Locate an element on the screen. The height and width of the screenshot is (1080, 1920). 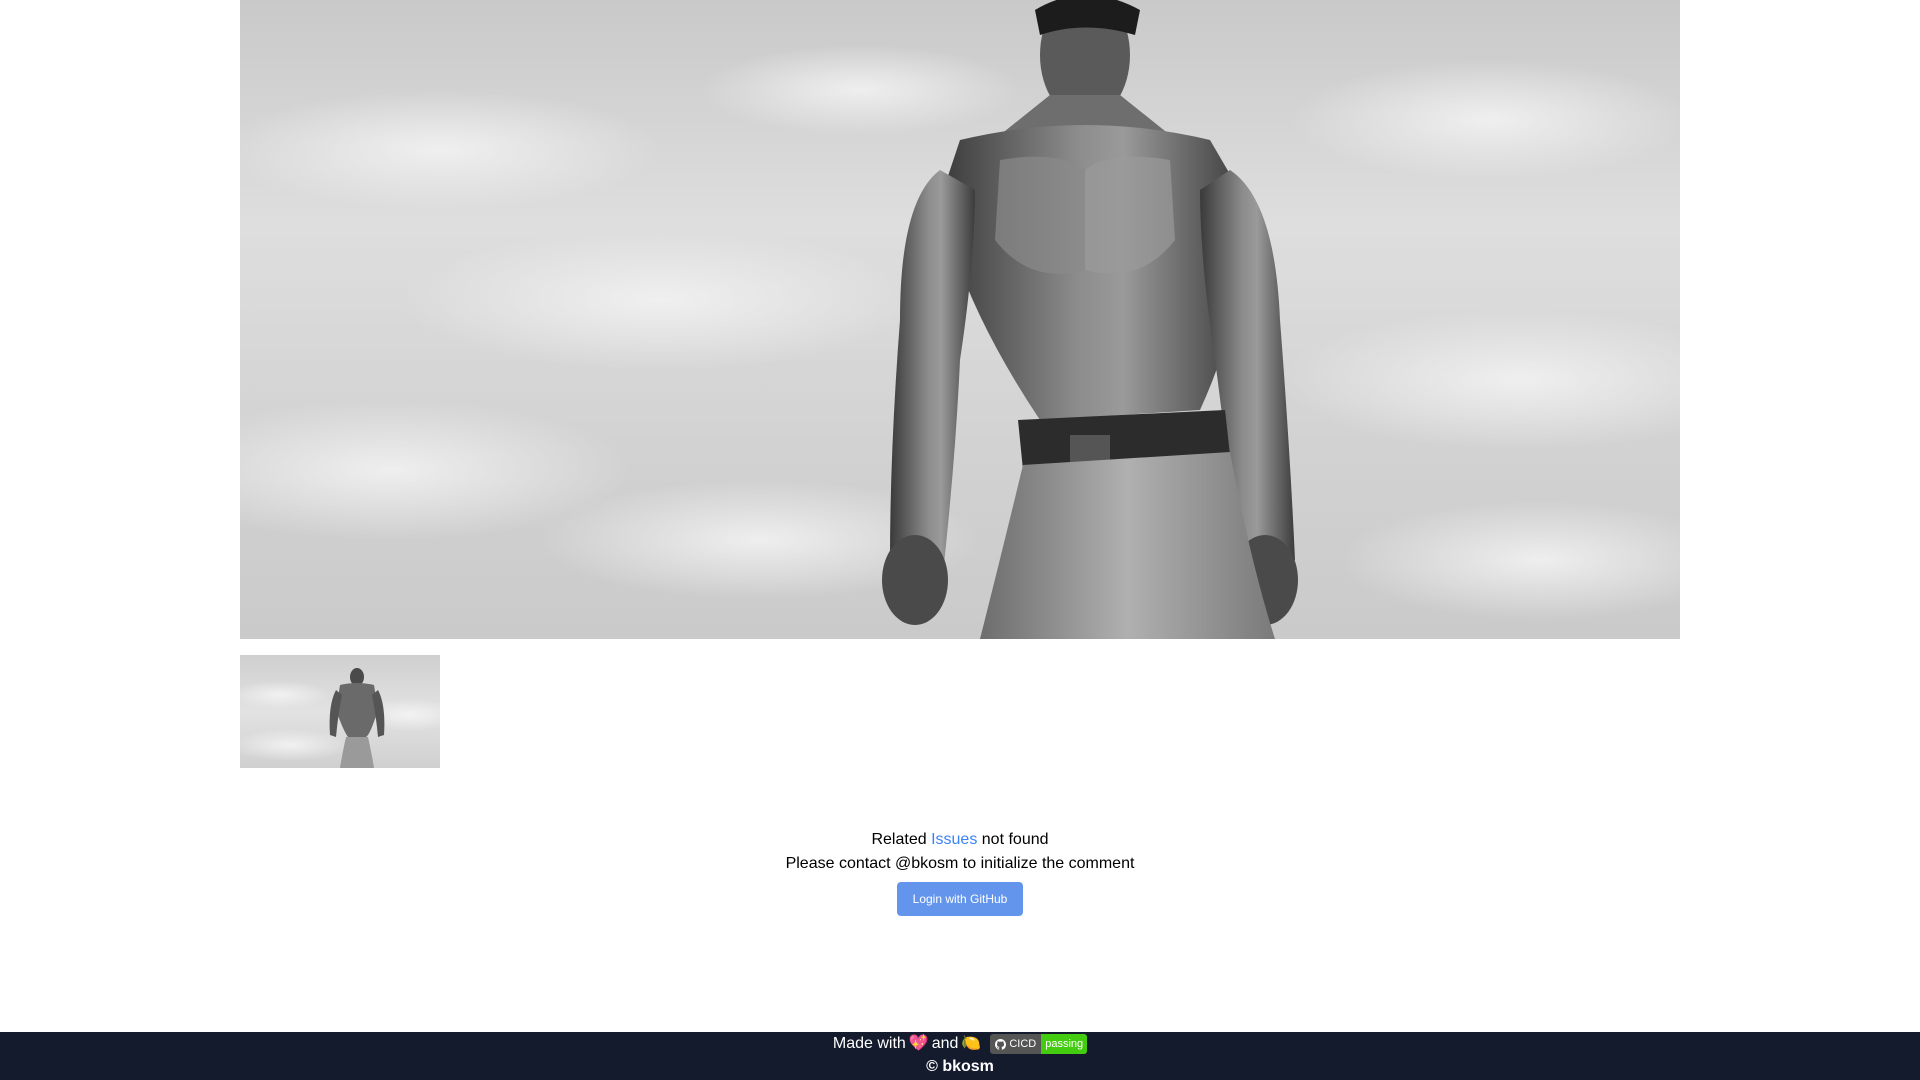
related-issues-line: Related Issues not found is located at coordinates (960, 840).